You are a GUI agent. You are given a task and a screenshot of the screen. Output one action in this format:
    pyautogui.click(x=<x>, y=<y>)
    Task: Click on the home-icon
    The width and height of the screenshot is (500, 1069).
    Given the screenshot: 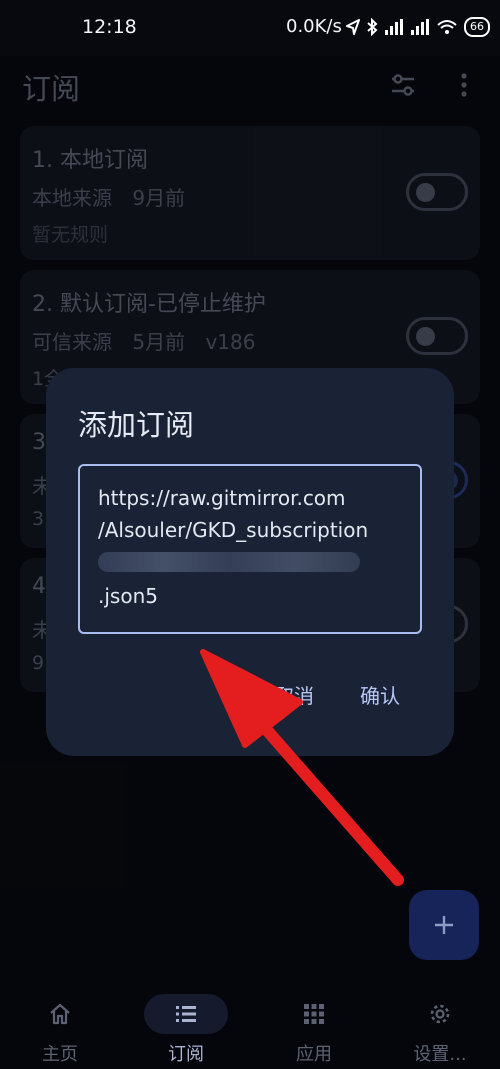 What is the action you would take?
    pyautogui.click(x=60, y=1014)
    